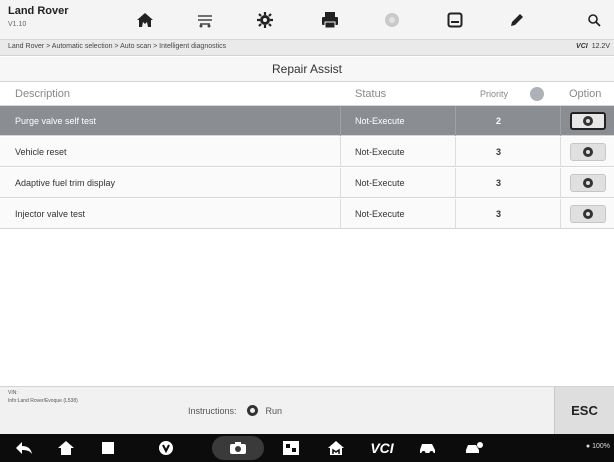 Image resolution: width=614 pixels, height=462 pixels. What do you see at coordinates (601, 446) in the screenshot?
I see `battery-percent: 100%` at bounding box center [601, 446].